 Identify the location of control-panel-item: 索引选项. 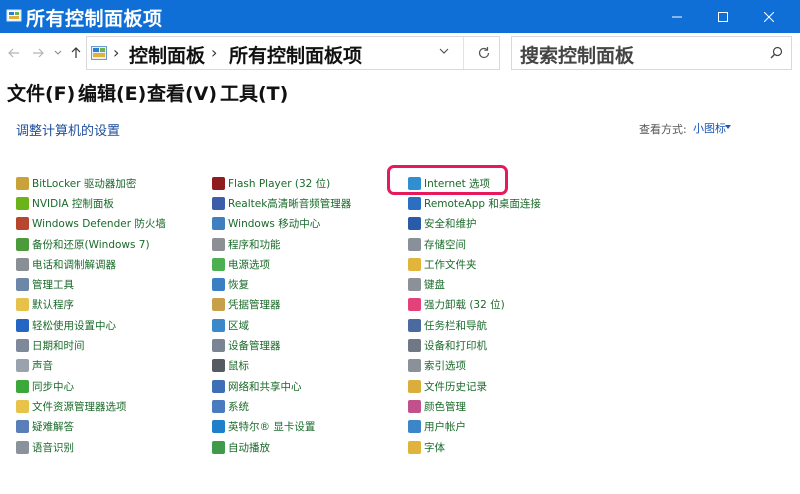
(474, 366).